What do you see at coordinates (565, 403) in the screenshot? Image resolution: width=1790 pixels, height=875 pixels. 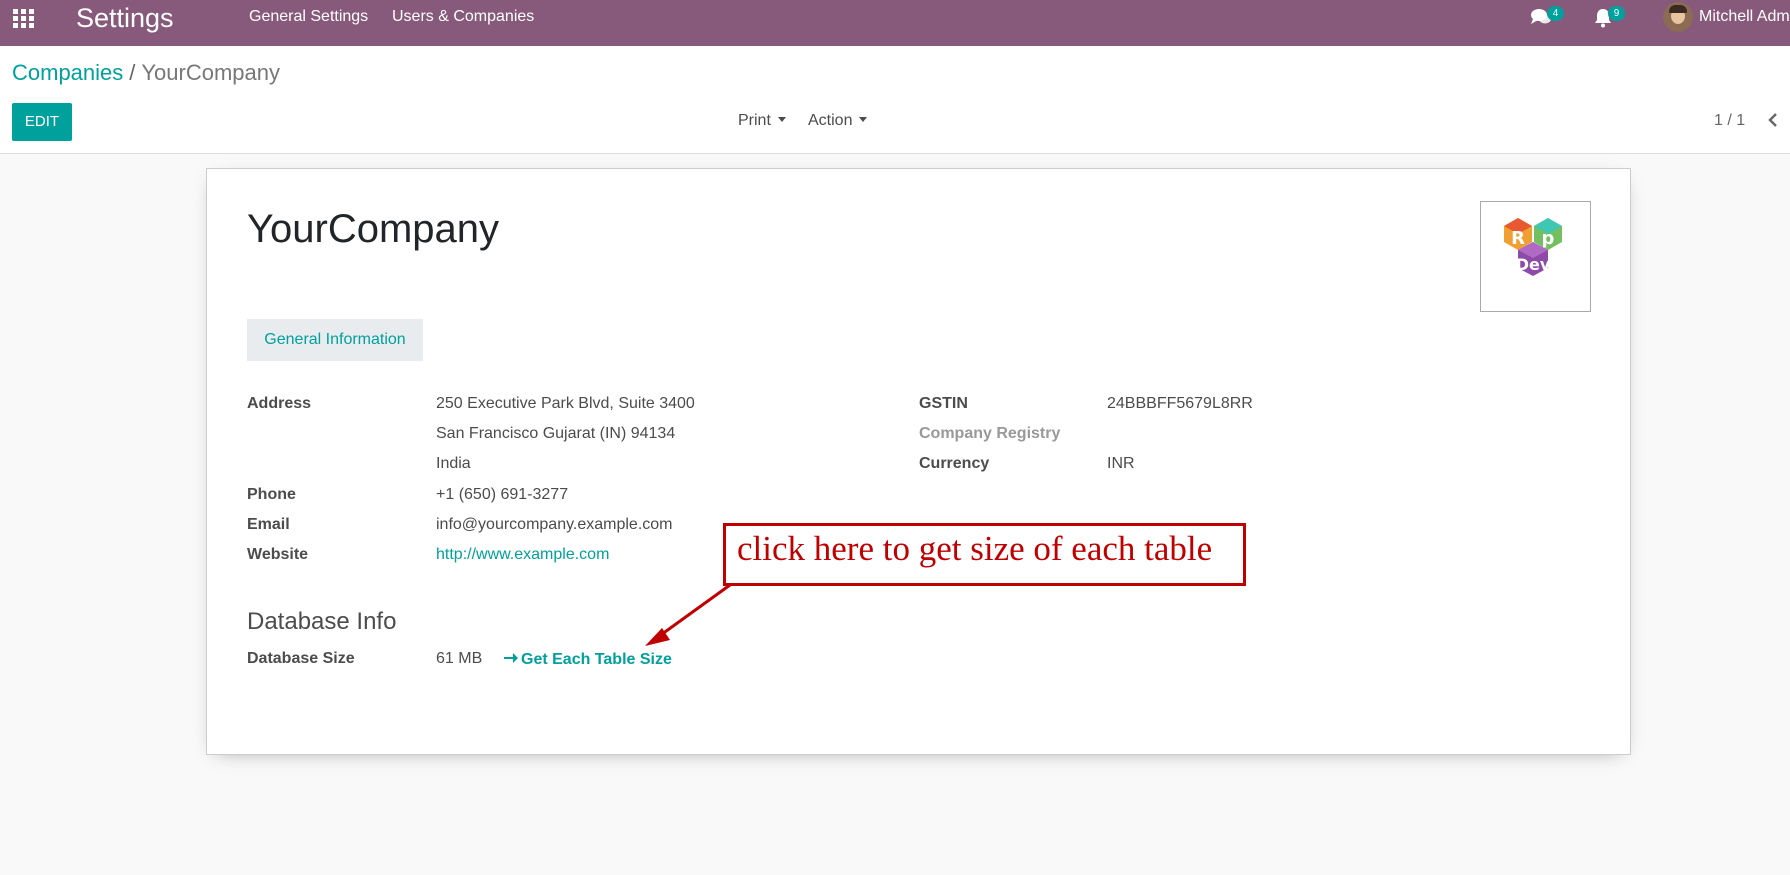 I see `address-line-1: 250 Executive Park Blvd, Suite 3400` at bounding box center [565, 403].